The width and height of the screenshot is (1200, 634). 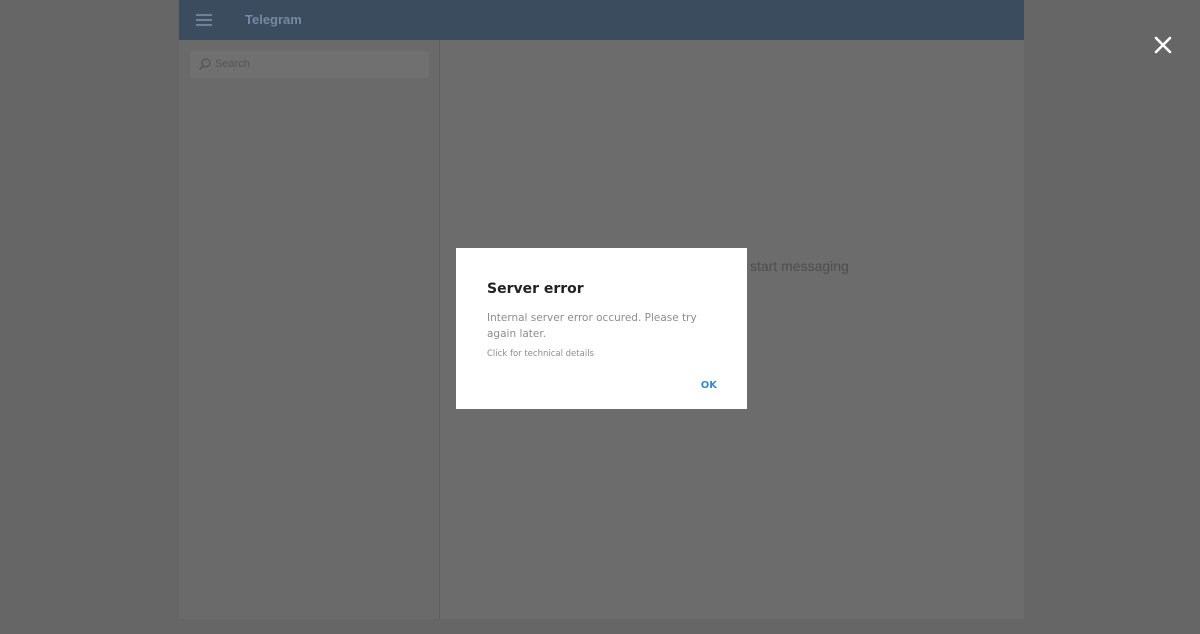 I want to click on empty-chat-hint: start messaging, so click(x=799, y=266).